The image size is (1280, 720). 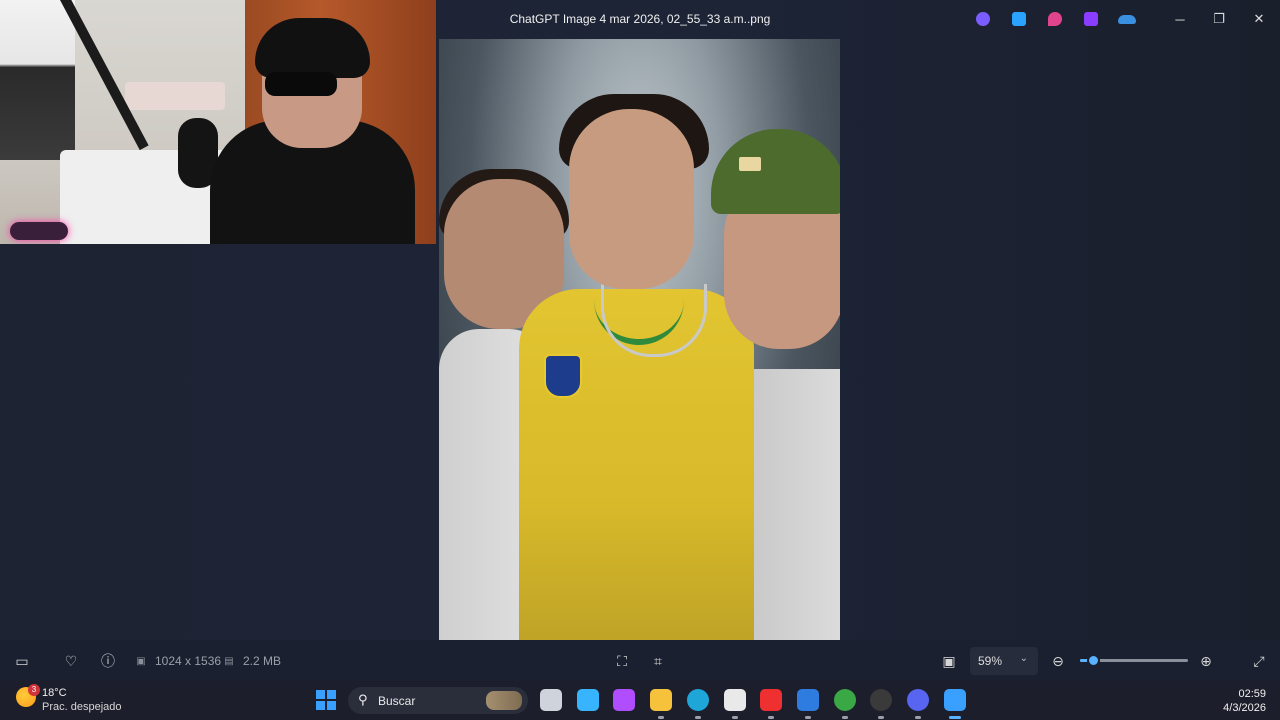 I want to click on zoom-slider-thumb, so click(x=1093, y=660).